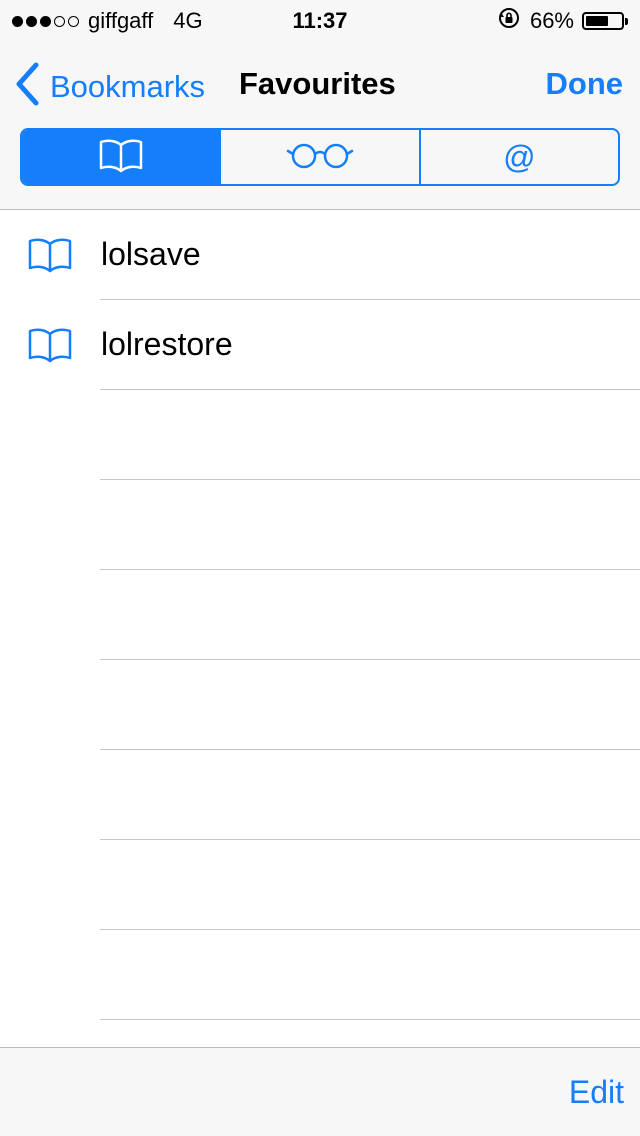 This screenshot has height=1136, width=640. I want to click on edit-button: Edit, so click(596, 1092).